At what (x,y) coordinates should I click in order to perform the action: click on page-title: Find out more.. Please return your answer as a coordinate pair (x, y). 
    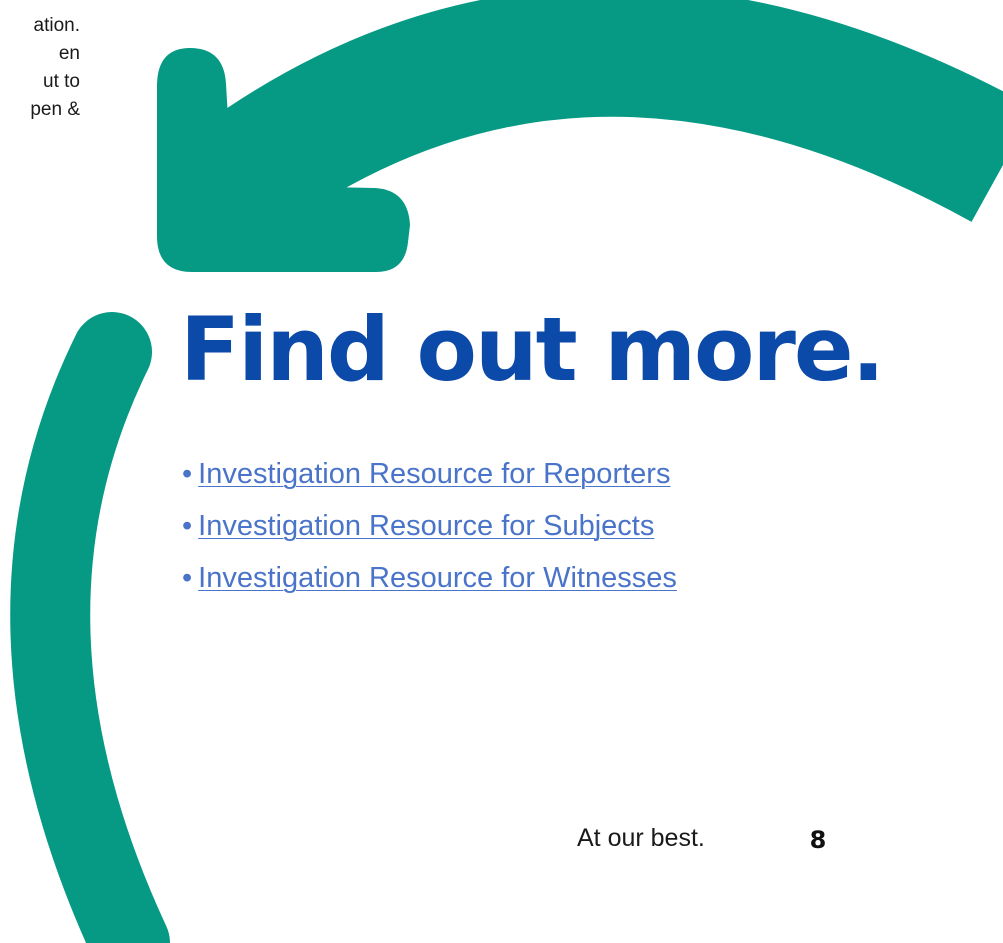
    Looking at the image, I should click on (532, 349).